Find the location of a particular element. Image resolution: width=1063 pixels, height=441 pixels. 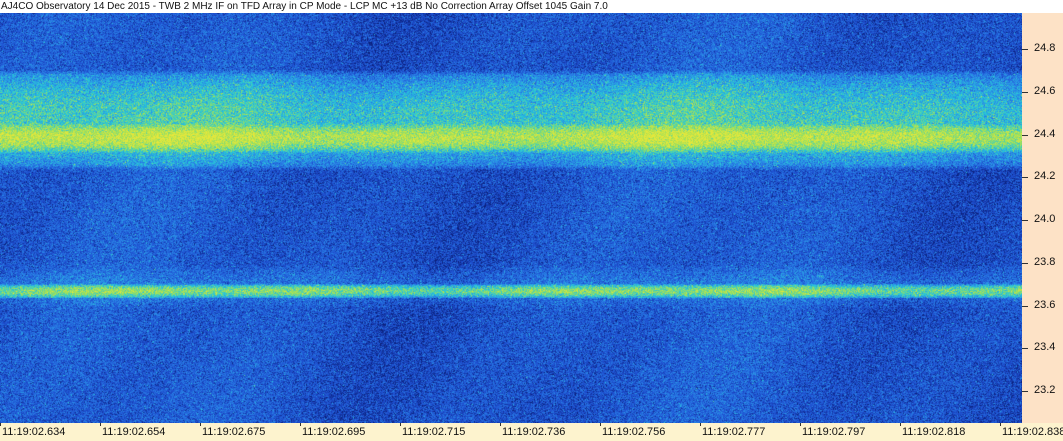

y-tick-label: 24.0 is located at coordinates (1045, 219).